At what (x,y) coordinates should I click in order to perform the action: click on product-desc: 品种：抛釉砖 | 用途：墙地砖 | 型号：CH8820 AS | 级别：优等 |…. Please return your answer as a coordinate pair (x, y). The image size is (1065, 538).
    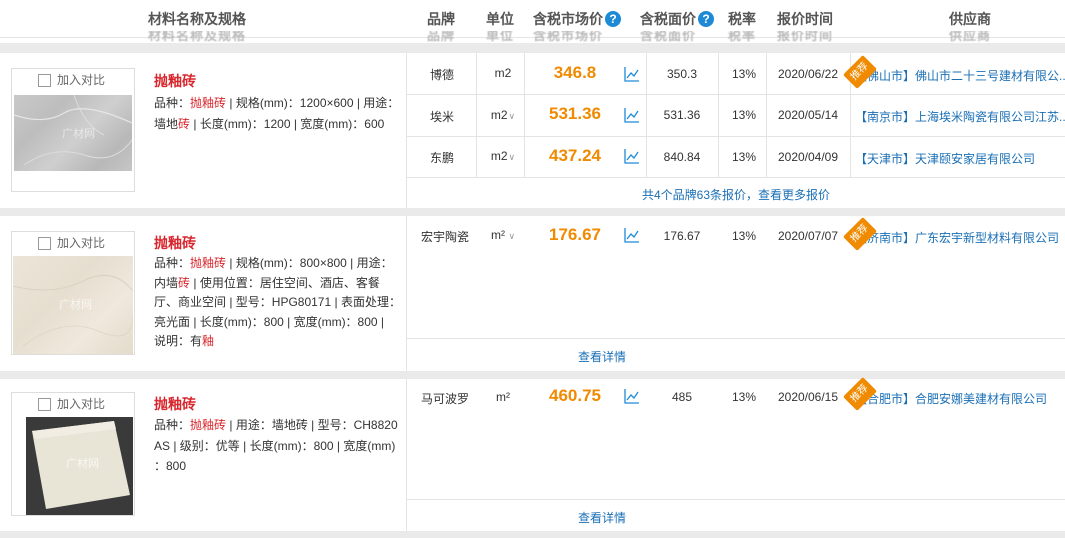
    Looking at the image, I should click on (276, 445).